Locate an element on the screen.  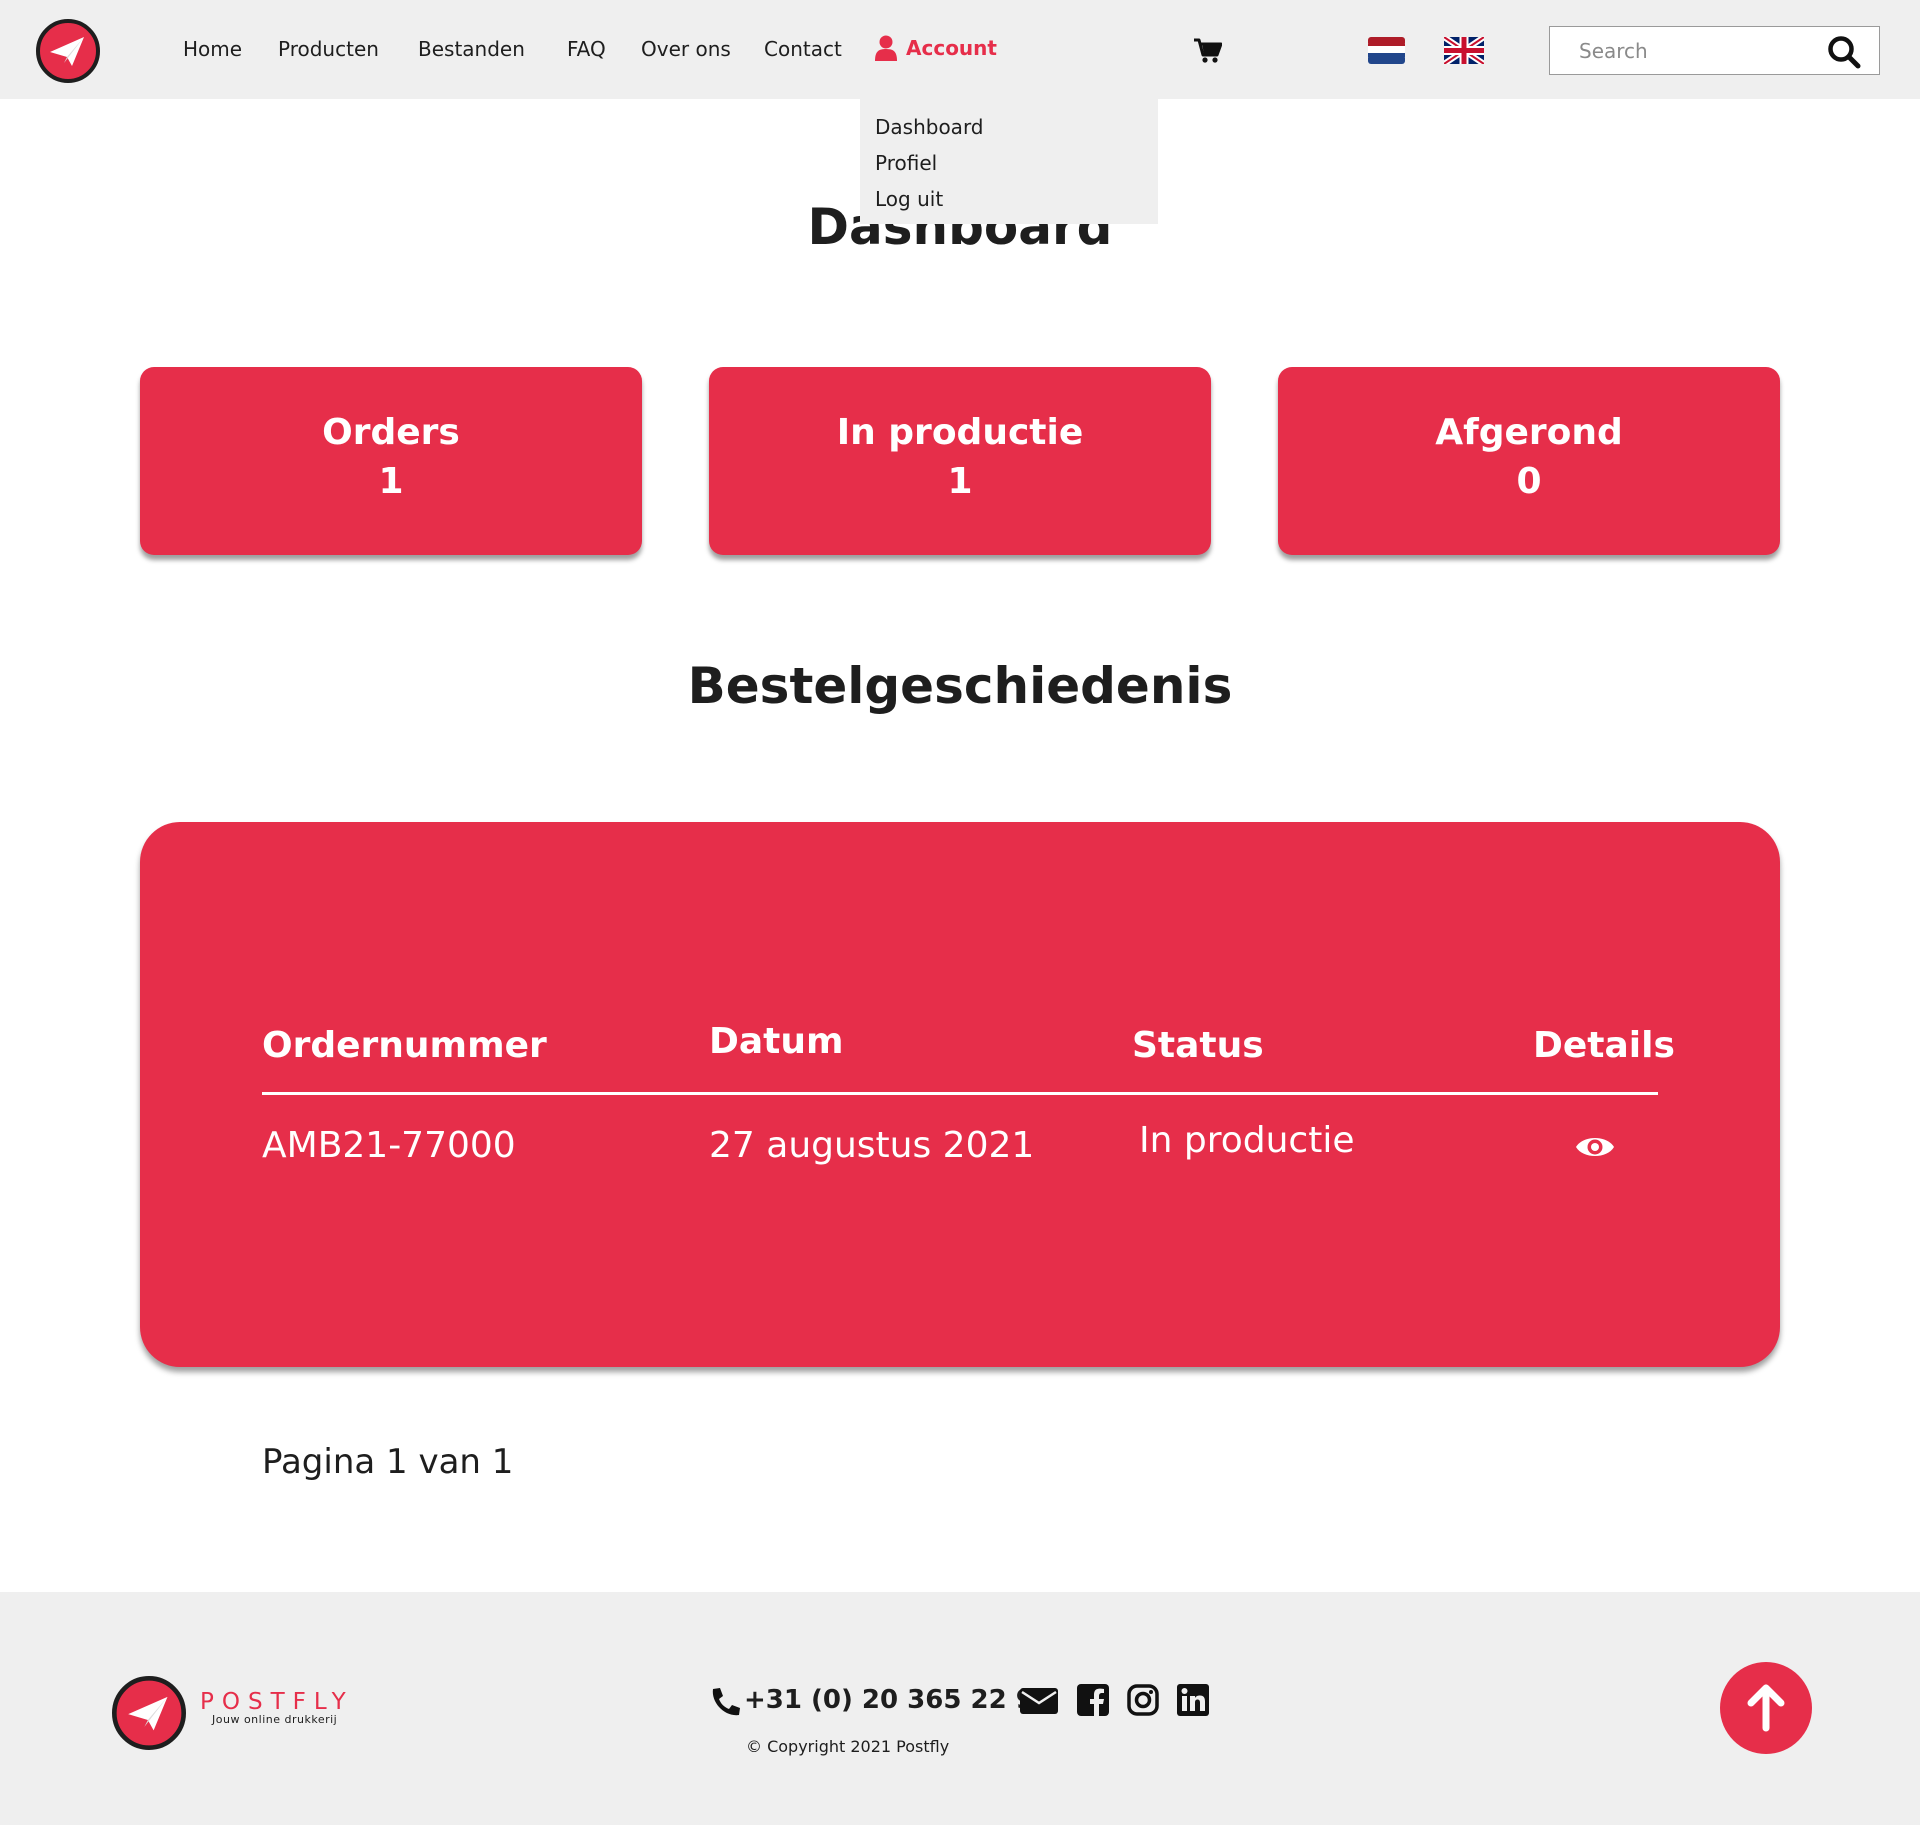
nav-bestanden: Bestanden is located at coordinates (471, 49).